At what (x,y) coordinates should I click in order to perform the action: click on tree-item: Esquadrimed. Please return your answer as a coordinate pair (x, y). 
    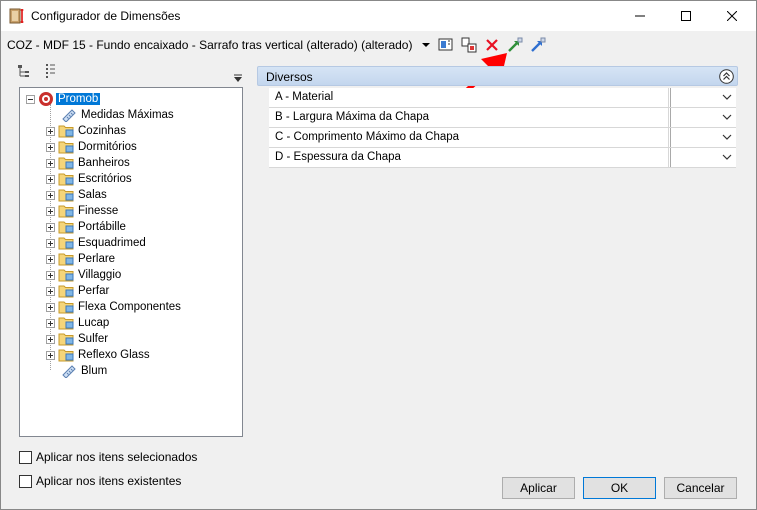
    Looking at the image, I should click on (96, 243).